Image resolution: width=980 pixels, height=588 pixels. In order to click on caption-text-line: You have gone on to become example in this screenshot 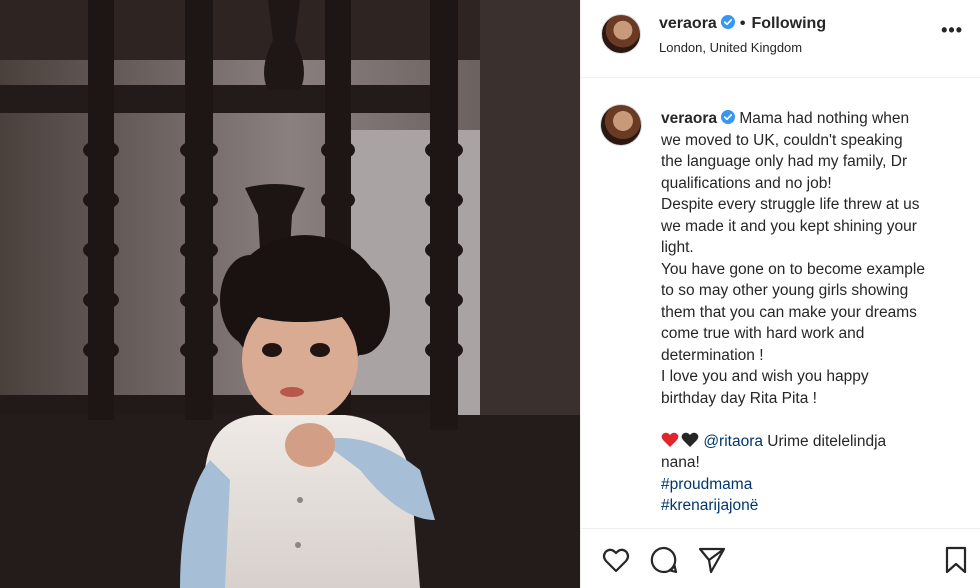, I will do `click(793, 269)`.